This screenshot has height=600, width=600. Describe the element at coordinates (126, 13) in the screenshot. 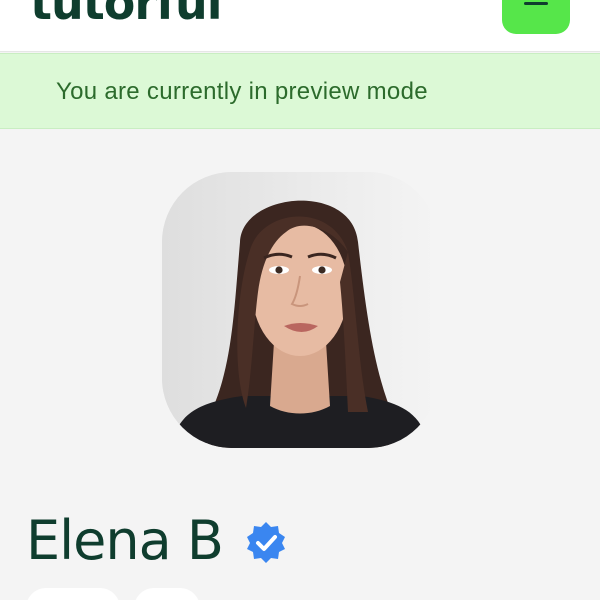

I see `tutorful-logo: tutorful` at that location.